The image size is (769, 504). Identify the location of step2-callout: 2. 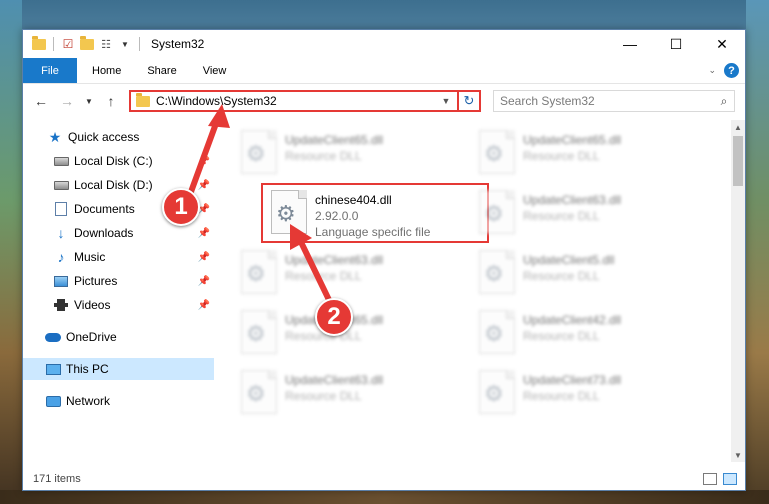
(334, 317).